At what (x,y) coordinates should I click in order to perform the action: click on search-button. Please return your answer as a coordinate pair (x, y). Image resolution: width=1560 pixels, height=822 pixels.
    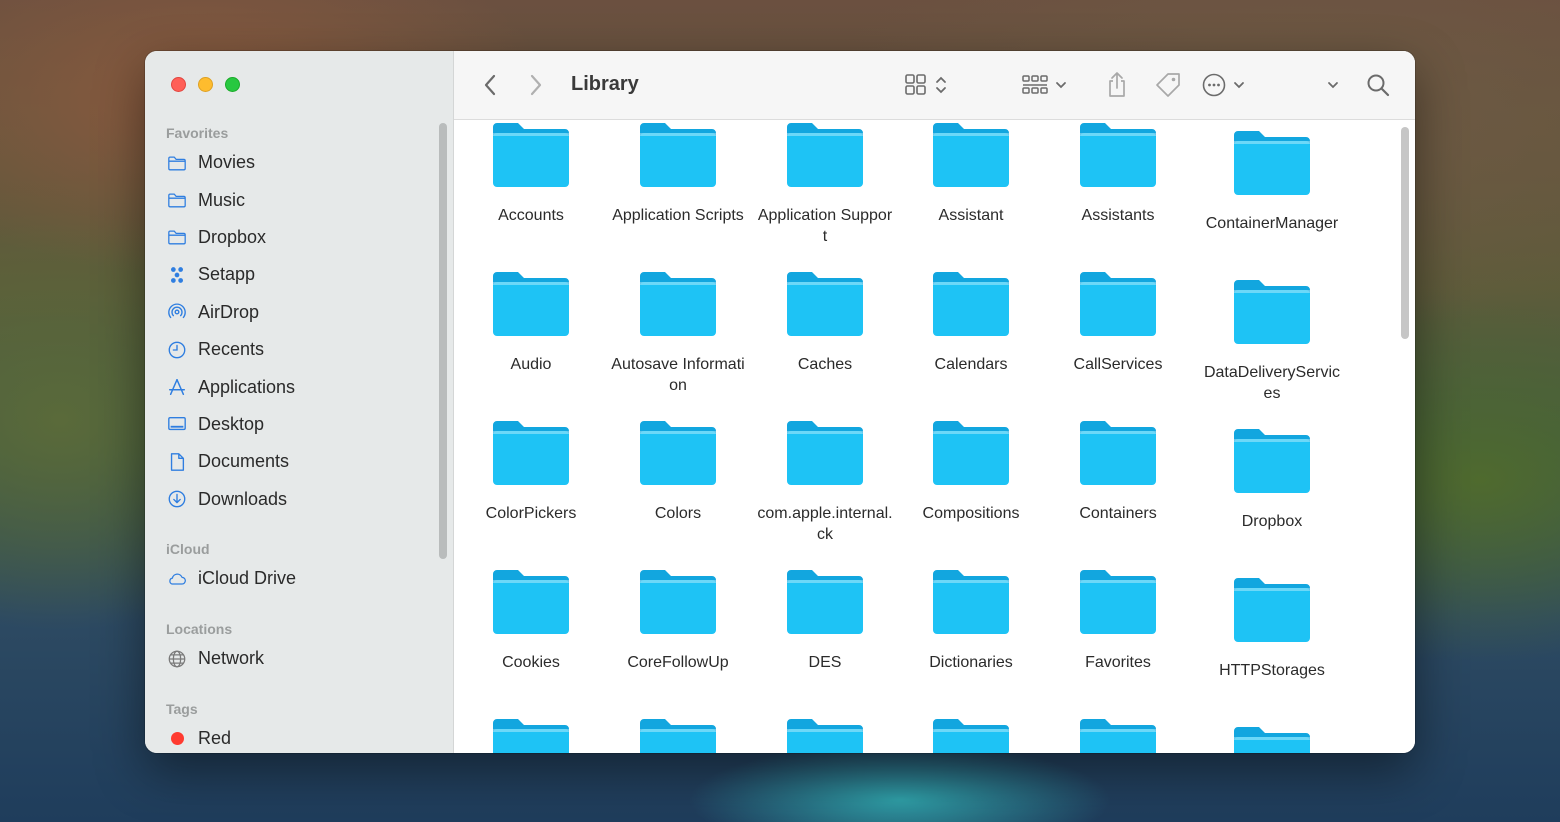
    Looking at the image, I should click on (1378, 85).